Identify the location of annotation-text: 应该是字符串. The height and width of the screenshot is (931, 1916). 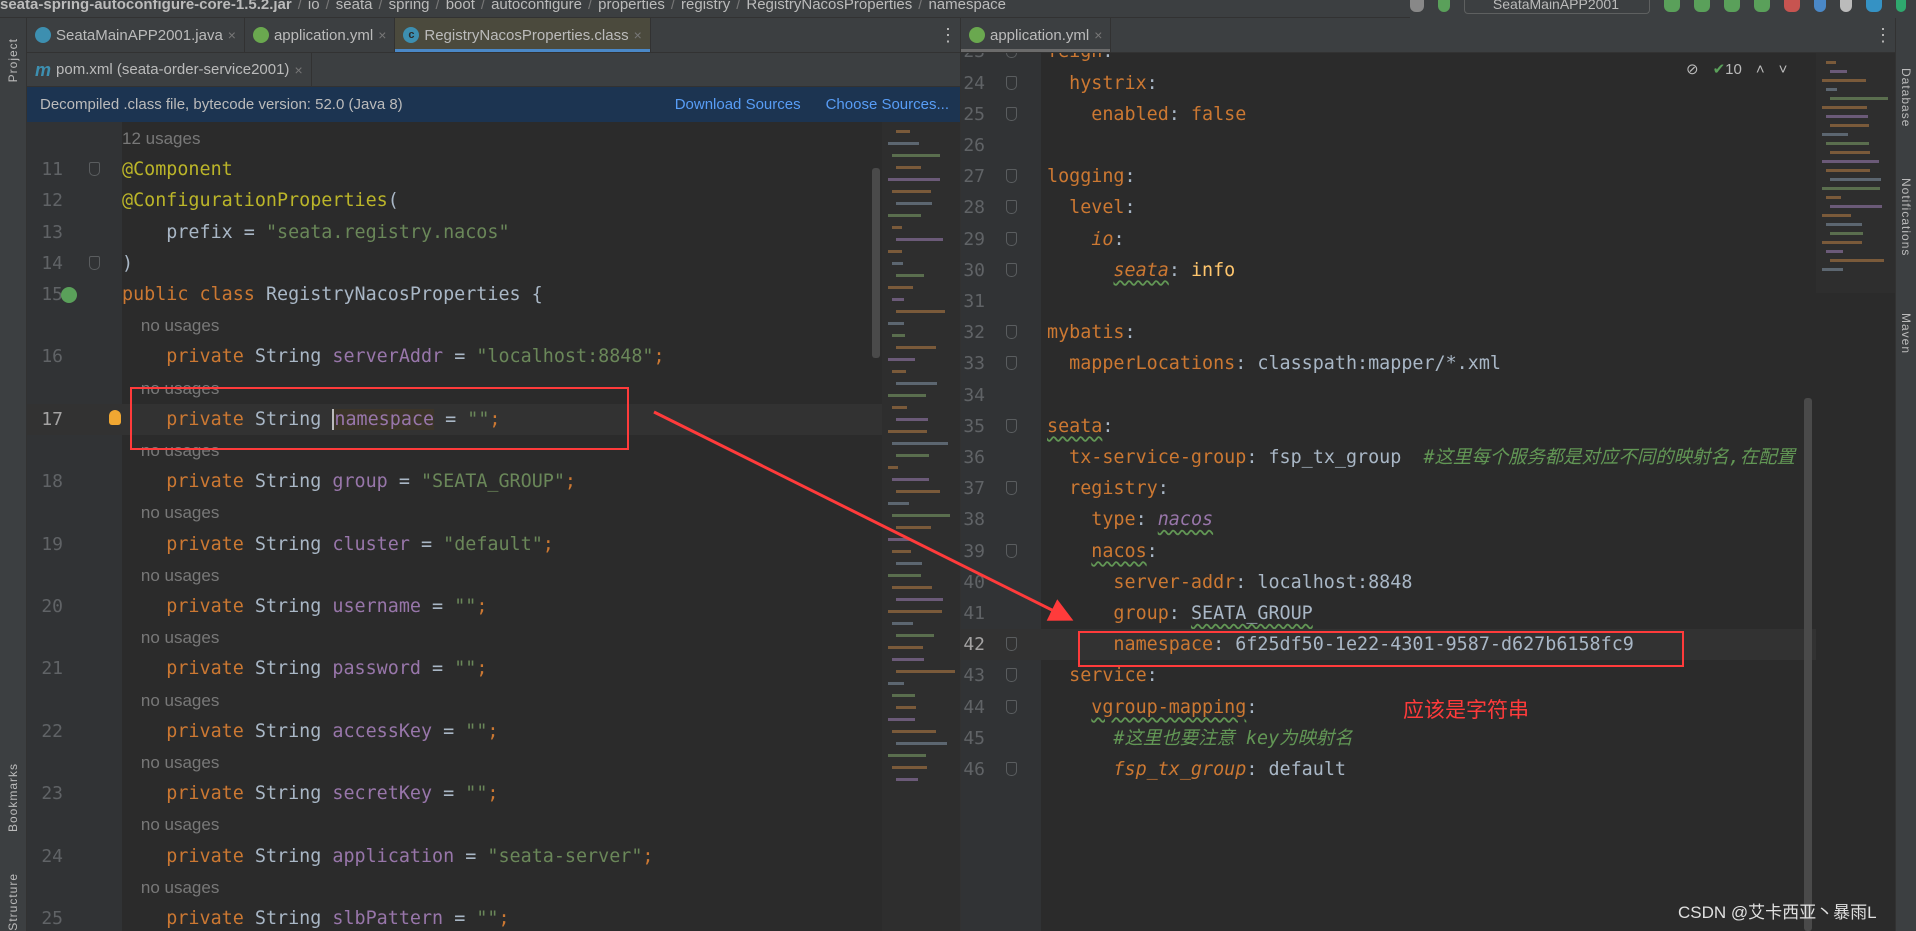
(1466, 710).